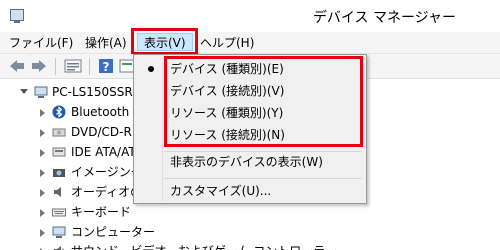 The image size is (500, 250). I want to click on tree-item-label: サウンド、ビデオ、およびゲーム コントローラー, so click(204, 245).